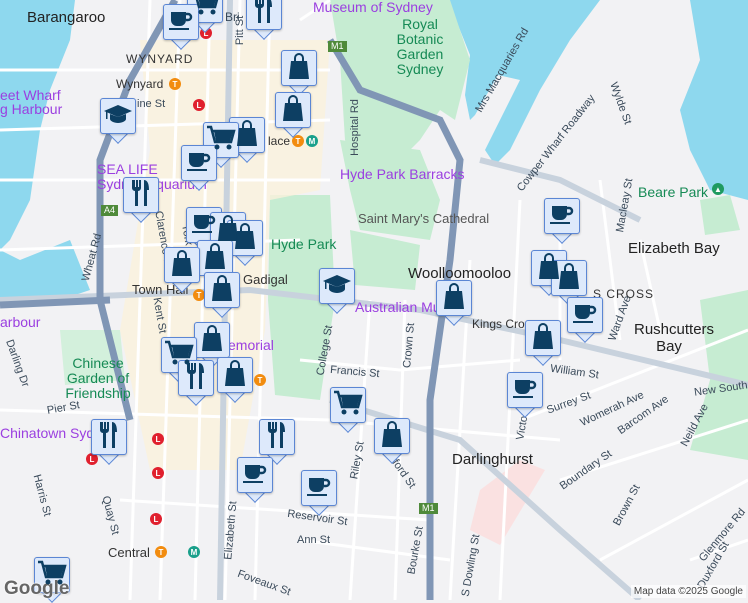  I want to click on street-hospital-rd: Hospital Rd, so click(354, 127).